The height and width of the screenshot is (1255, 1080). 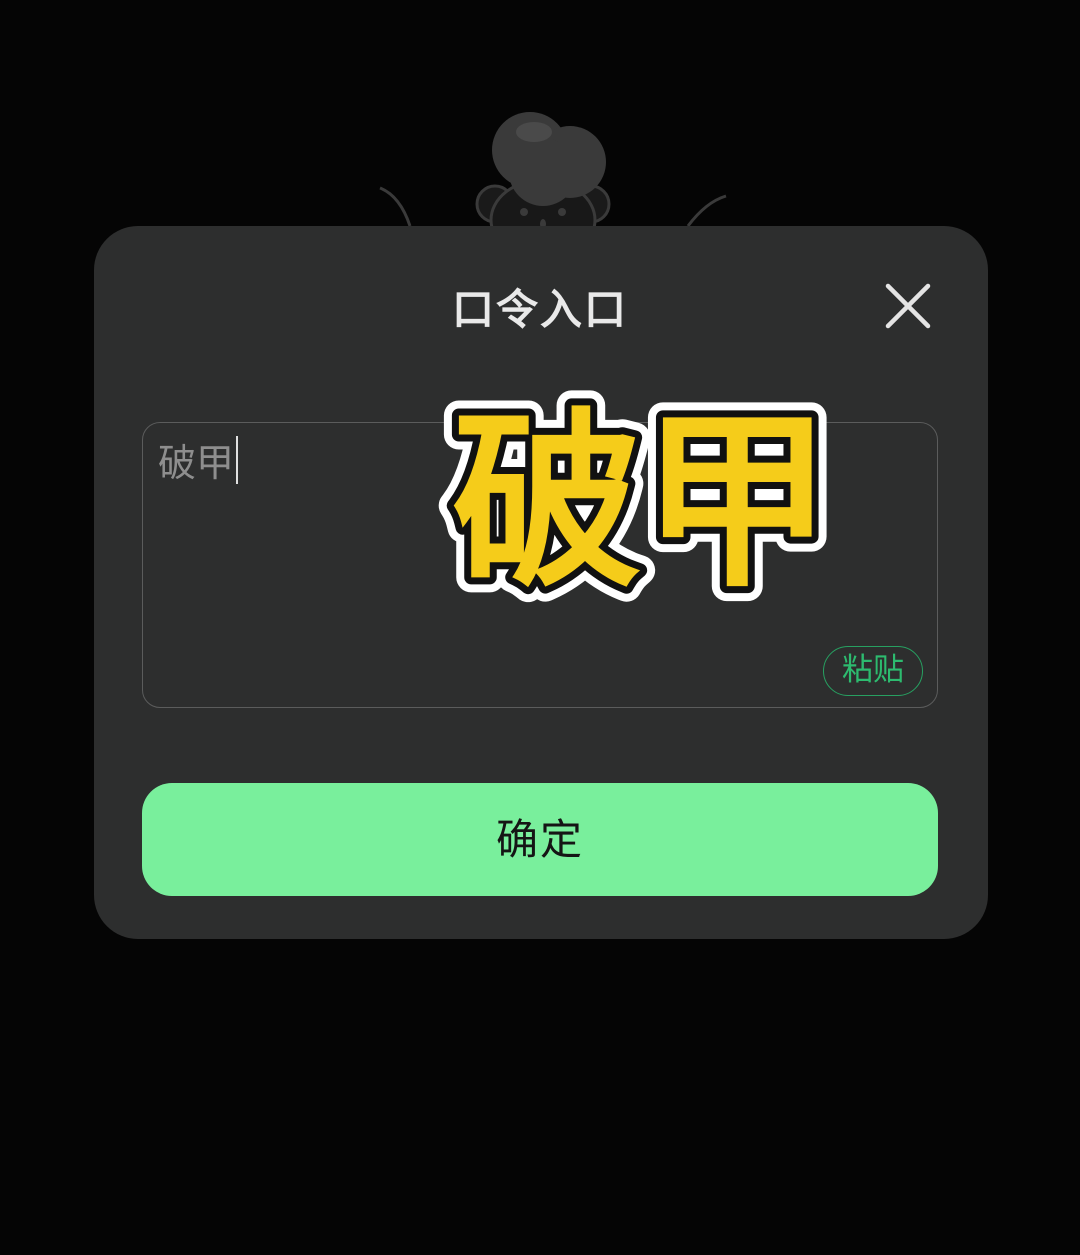 What do you see at coordinates (540, 839) in the screenshot?
I see `confirm-button: 确定` at bounding box center [540, 839].